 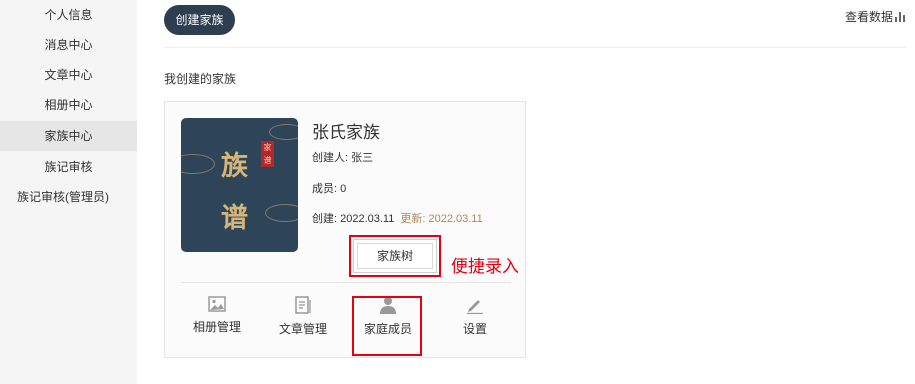 I want to click on family-cover-image: 族 谱 家谱, so click(x=239, y=185).